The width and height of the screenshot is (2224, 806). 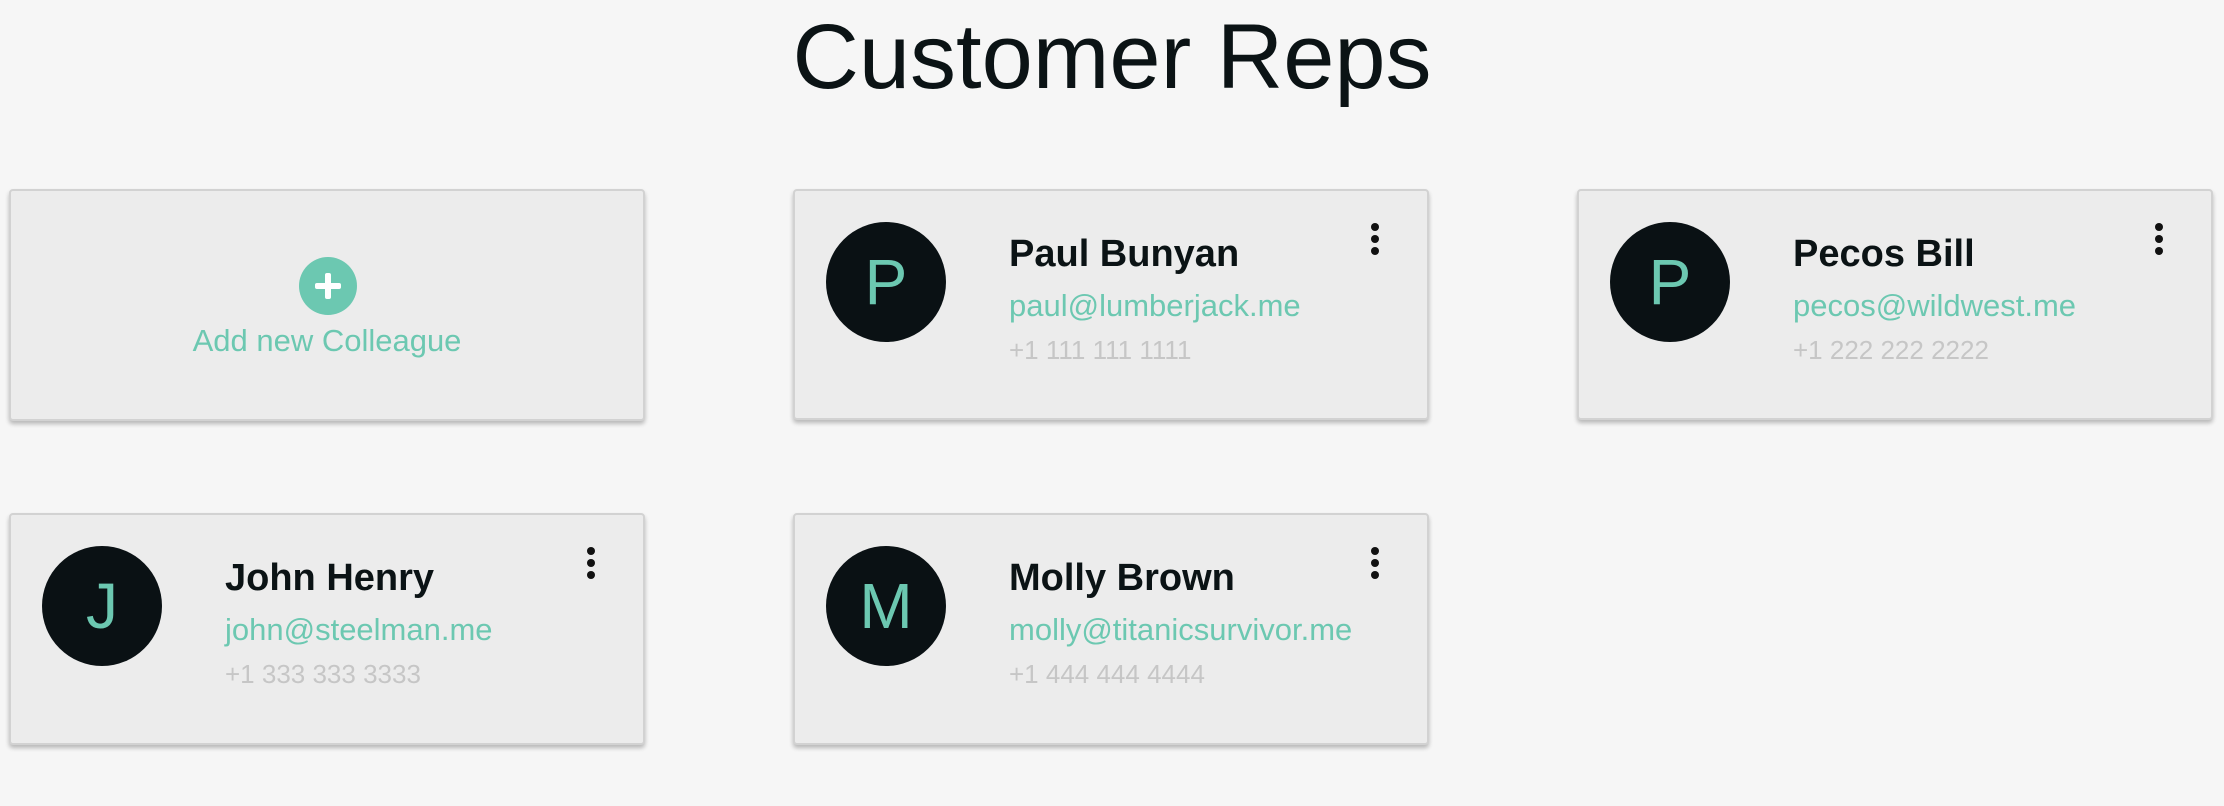 What do you see at coordinates (327, 341) in the screenshot?
I see `add-colleague-label: Add new Colleague` at bounding box center [327, 341].